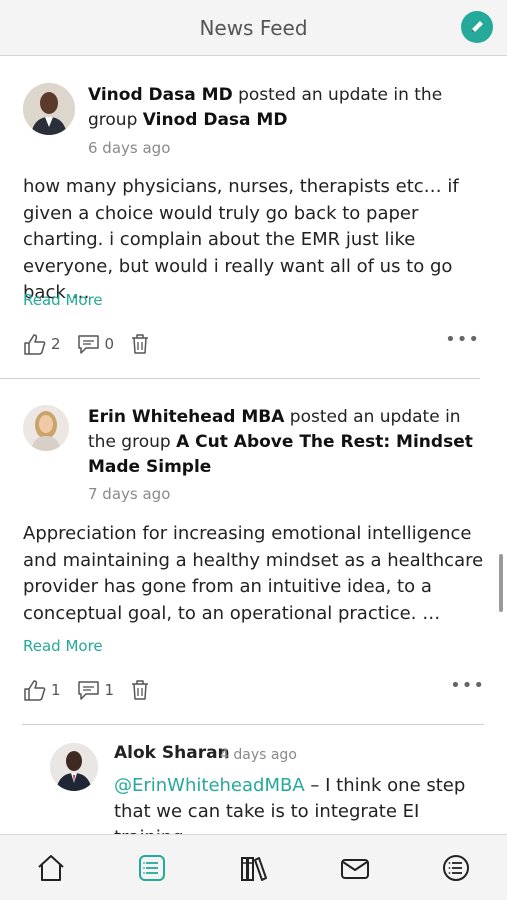 The height and width of the screenshot is (900, 507). I want to click on library-icon, so click(254, 869).